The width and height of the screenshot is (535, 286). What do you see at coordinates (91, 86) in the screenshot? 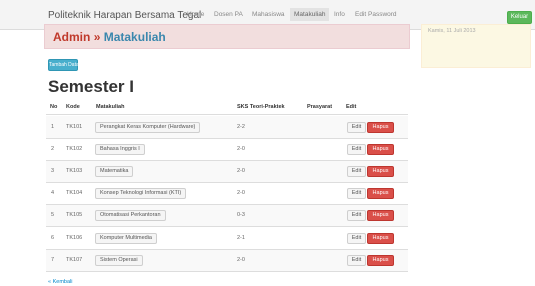
I see `semester-title: Semester I` at bounding box center [91, 86].